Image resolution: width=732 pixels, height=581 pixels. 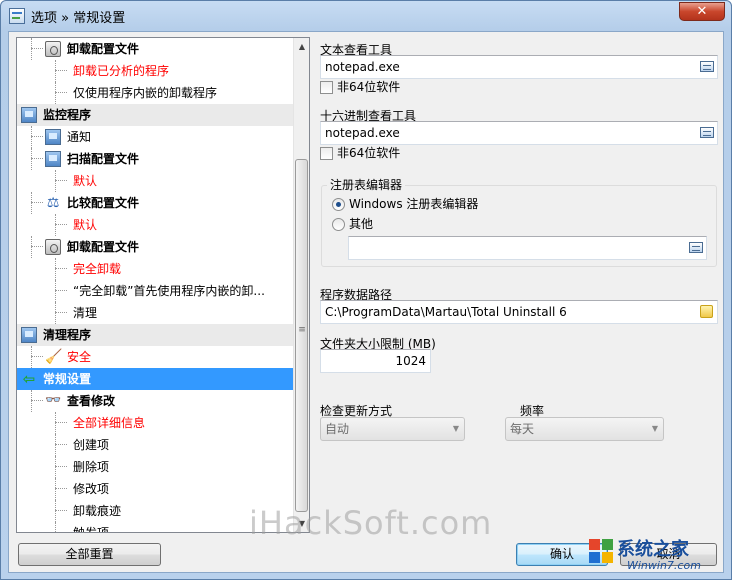 I want to click on tree-scrollbar: ▲ ▼, so click(x=301, y=285).